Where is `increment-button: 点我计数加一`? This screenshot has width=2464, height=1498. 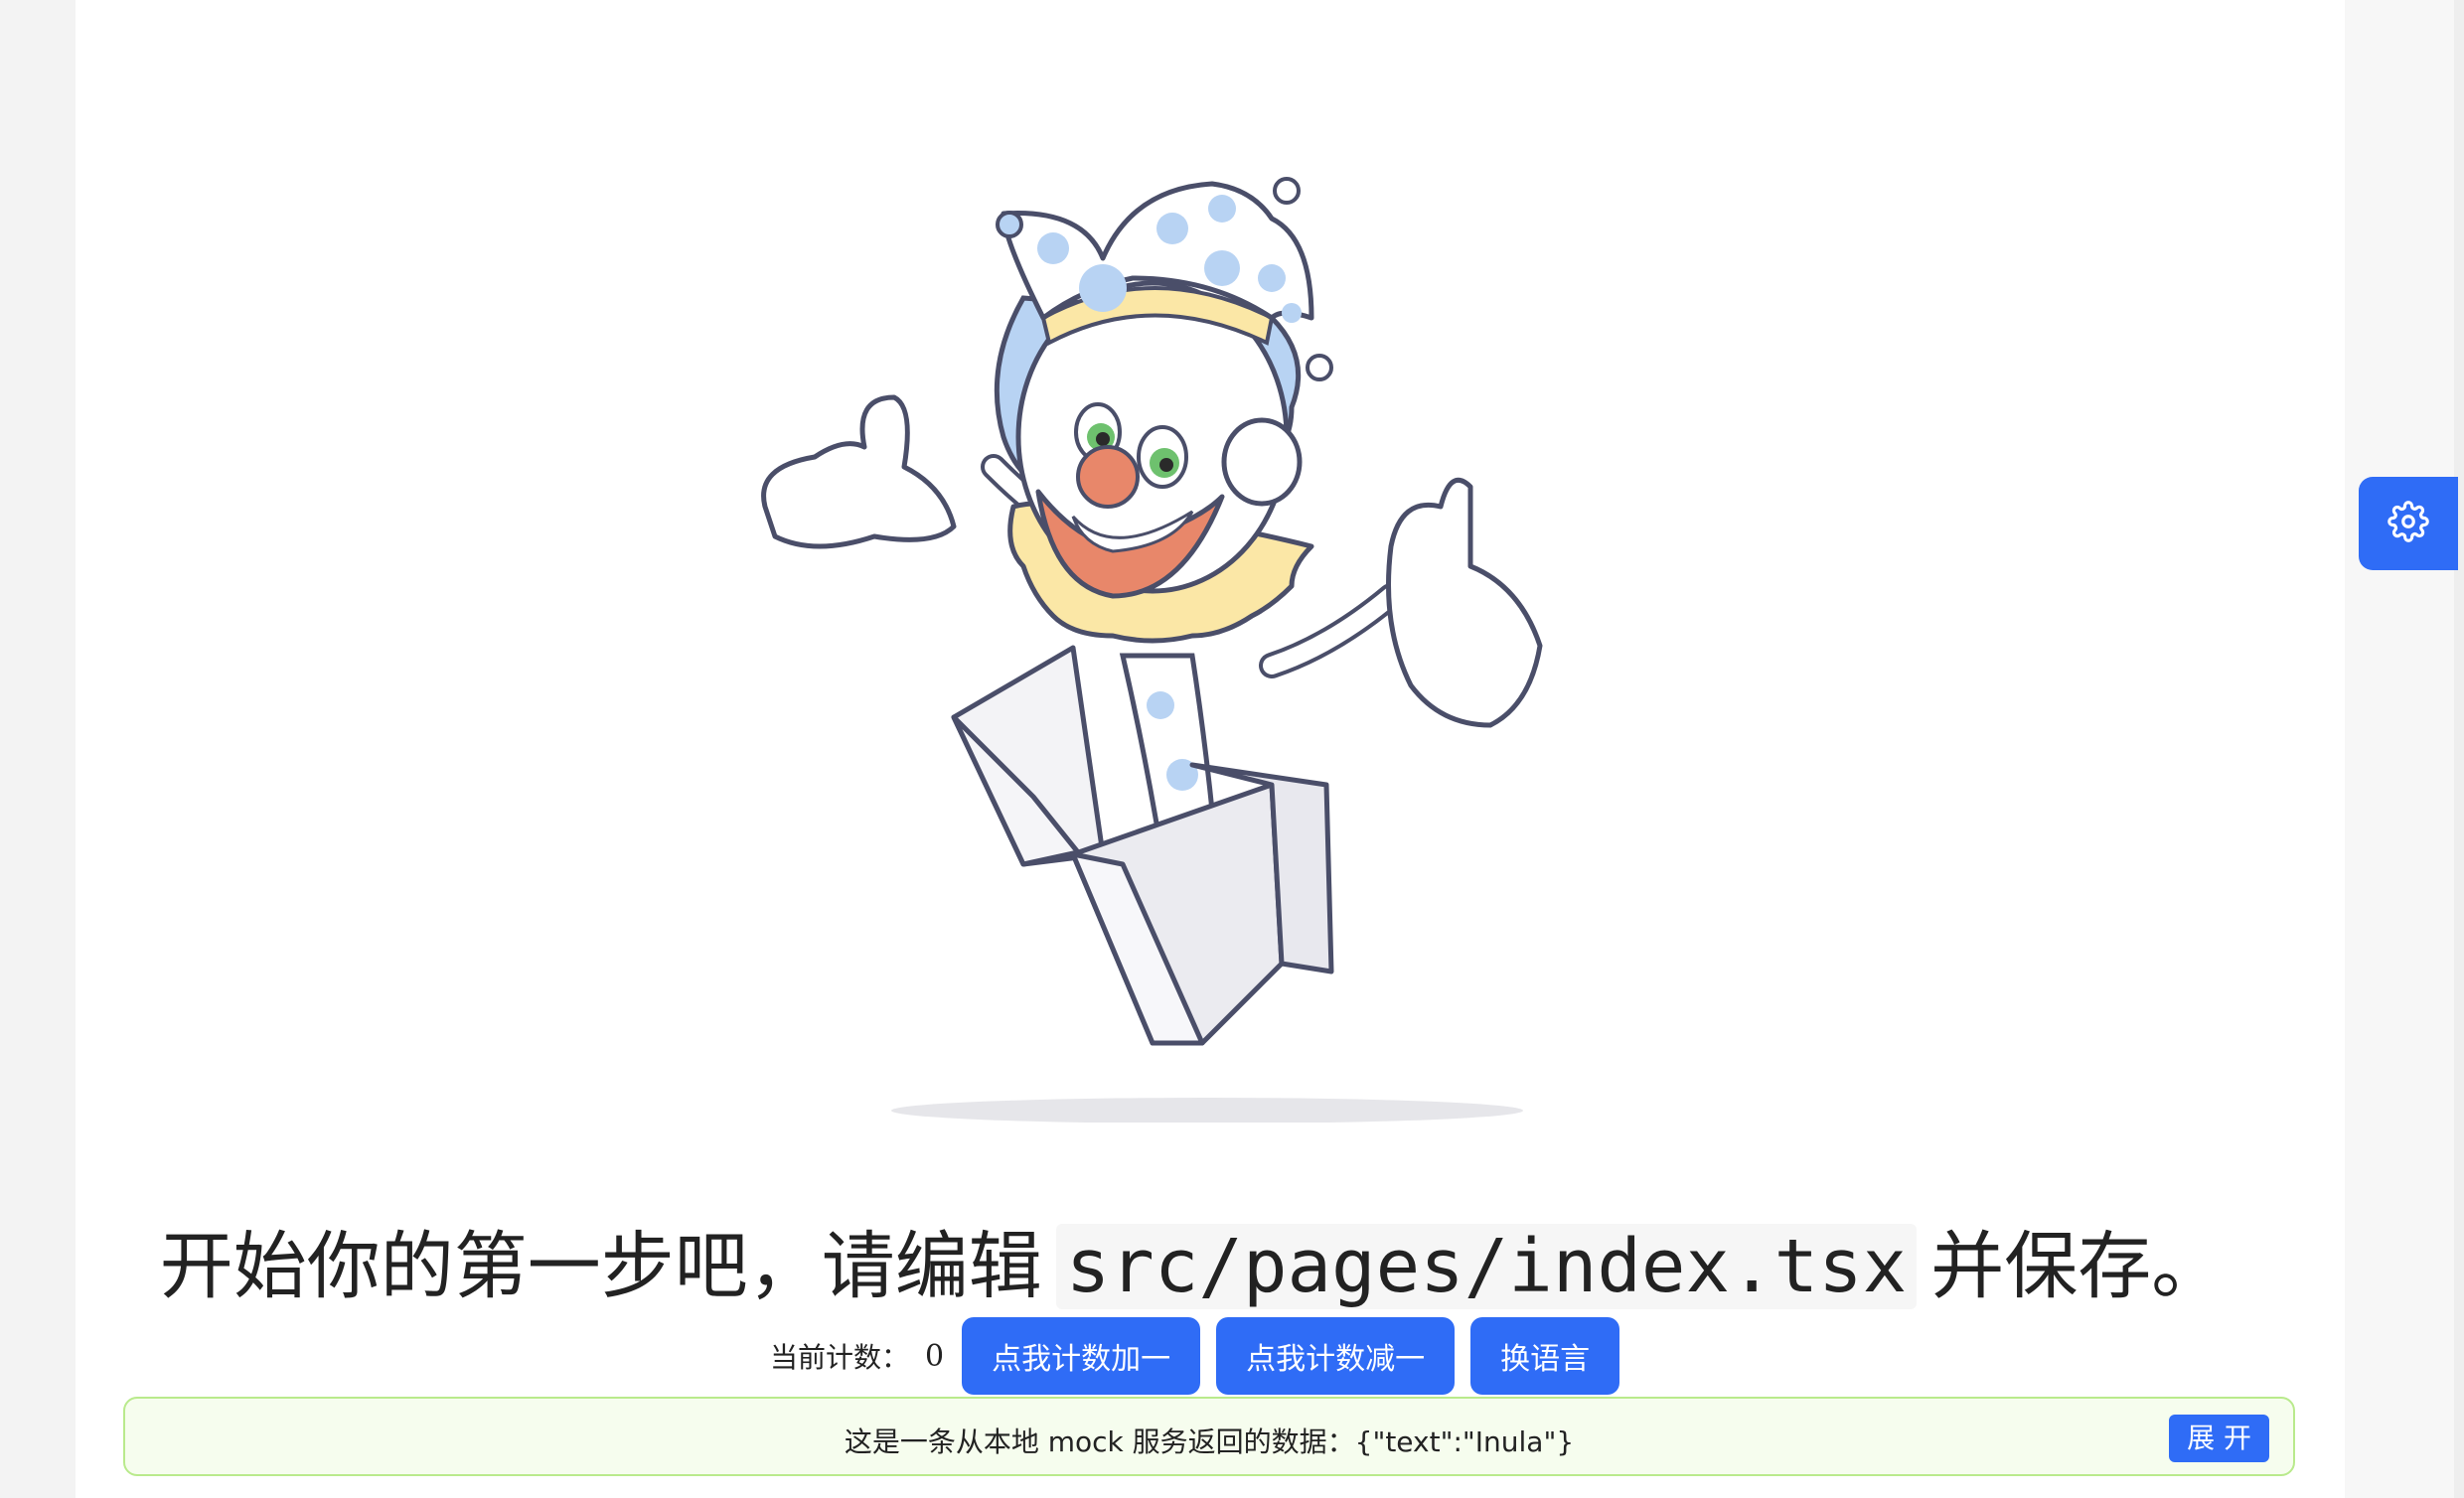 increment-button: 点我计数加一 is located at coordinates (1081, 1356).